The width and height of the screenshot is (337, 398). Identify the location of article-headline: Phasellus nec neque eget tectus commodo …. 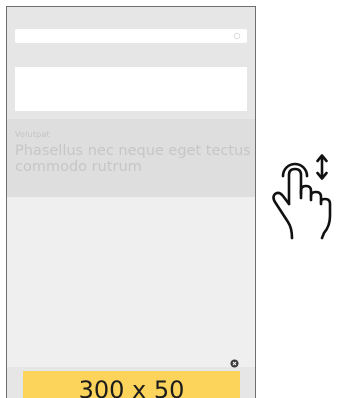
(133, 159).